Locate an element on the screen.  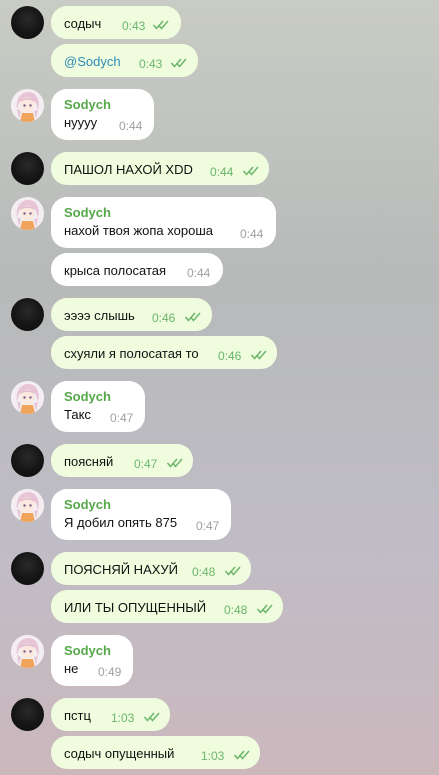
message-bubble-outgoing: поясняй 0:47 is located at coordinates (122, 460).